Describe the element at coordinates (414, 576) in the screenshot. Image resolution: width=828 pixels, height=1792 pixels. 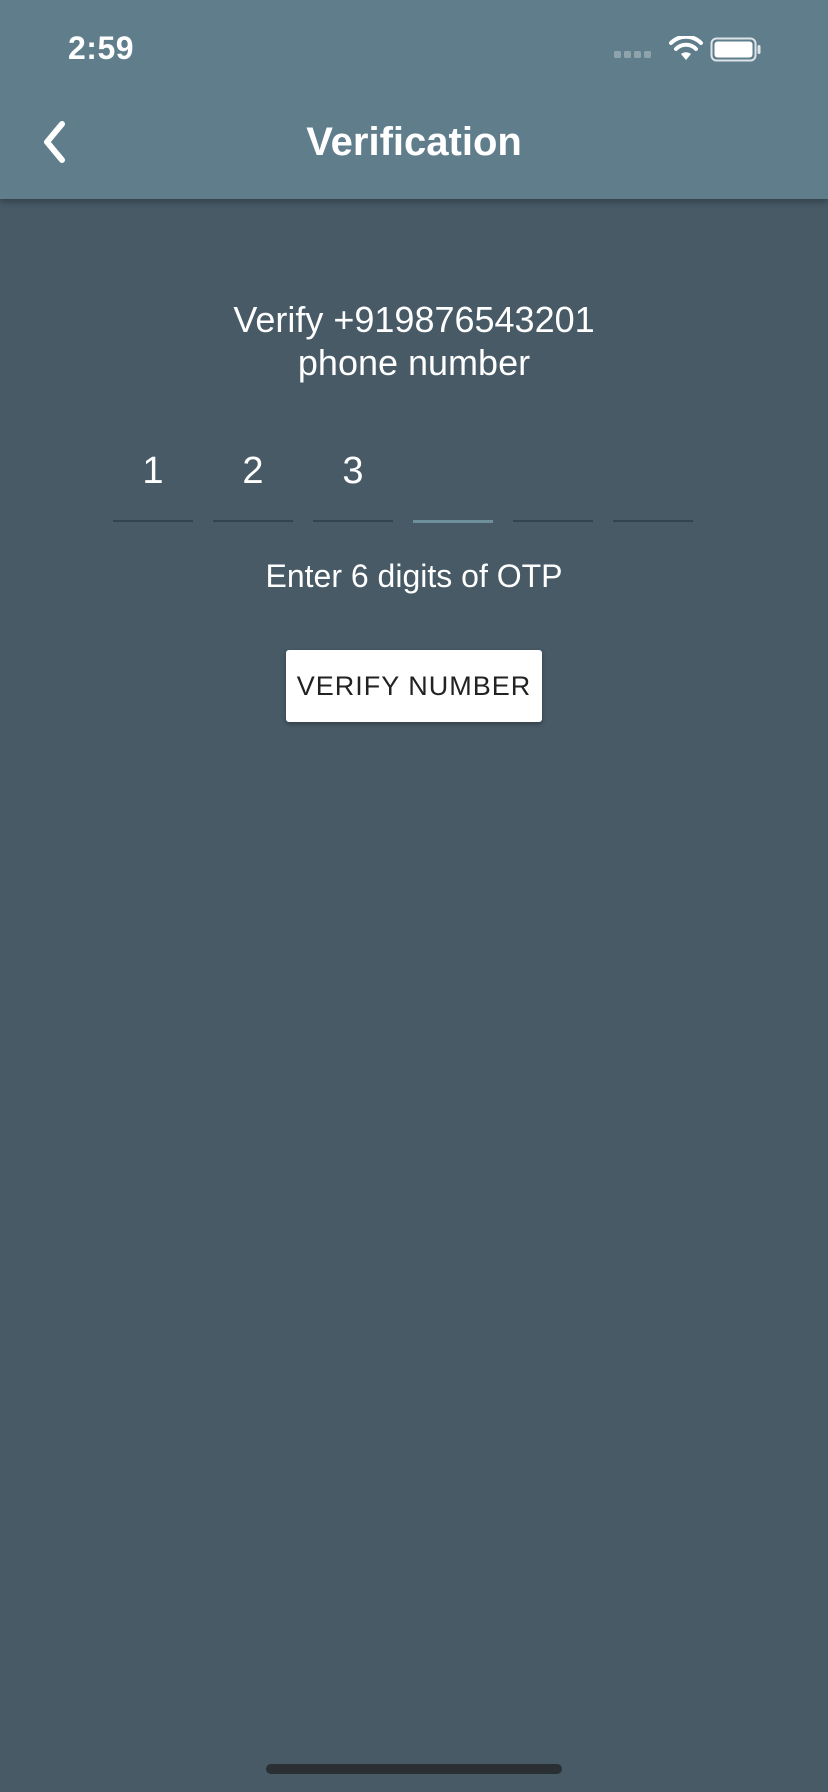
I see `otp-hint: Enter 6 digits of OTP` at that location.